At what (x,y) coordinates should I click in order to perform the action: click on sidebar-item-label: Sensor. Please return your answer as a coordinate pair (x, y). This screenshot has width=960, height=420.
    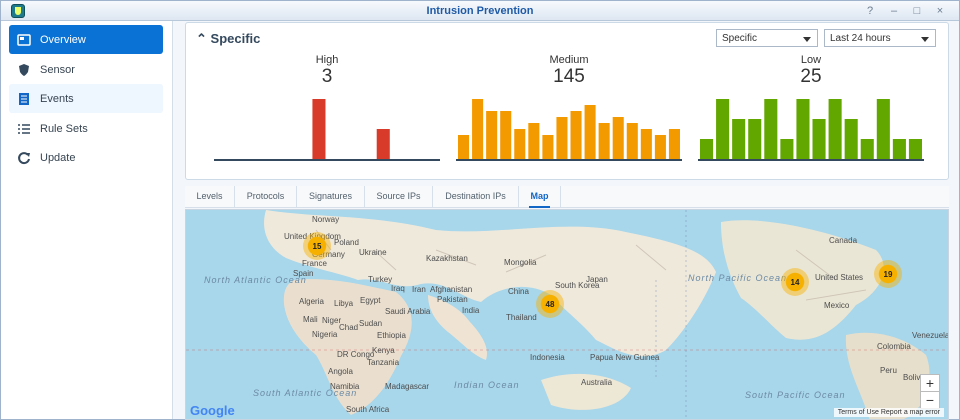
    Looking at the image, I should click on (57, 69).